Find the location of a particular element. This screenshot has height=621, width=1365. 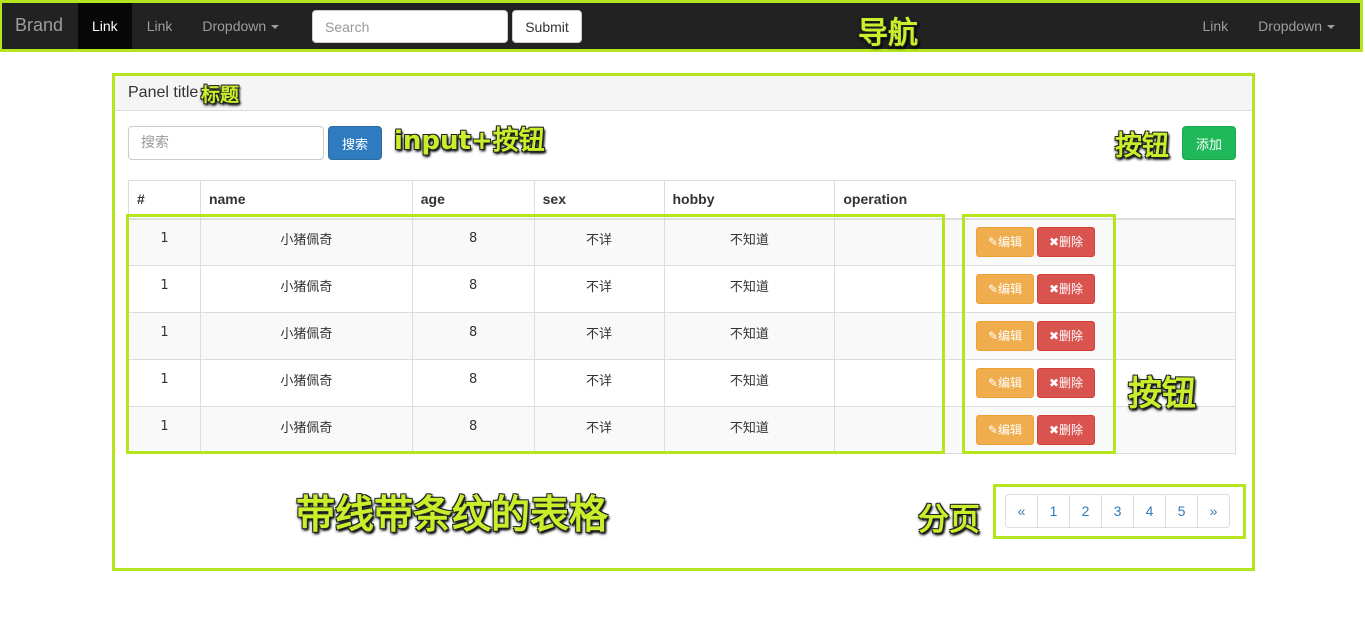

nav-link-active: Link is located at coordinates (105, 26).